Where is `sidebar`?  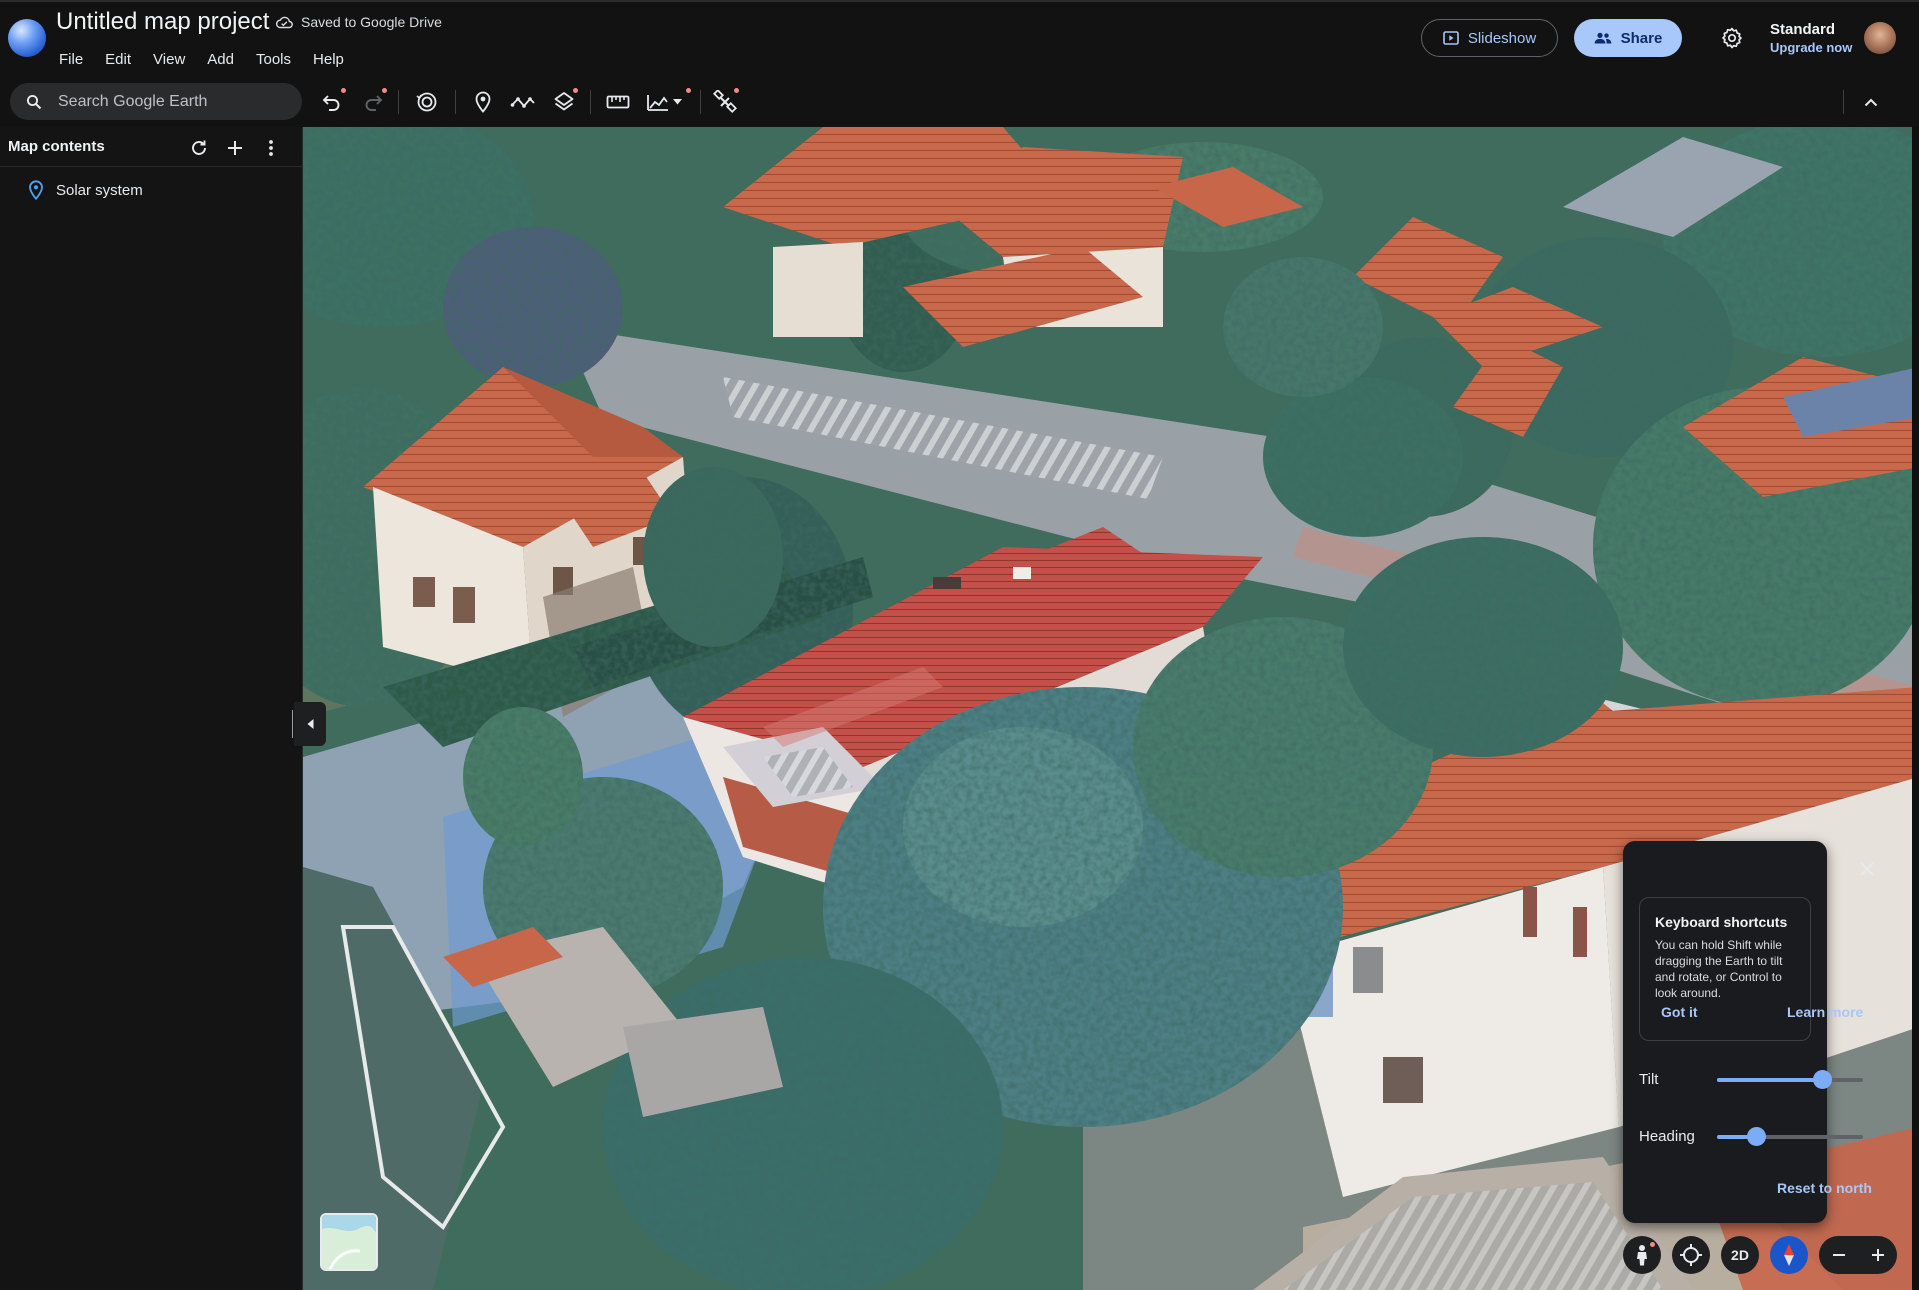
sidebar is located at coordinates (151, 708).